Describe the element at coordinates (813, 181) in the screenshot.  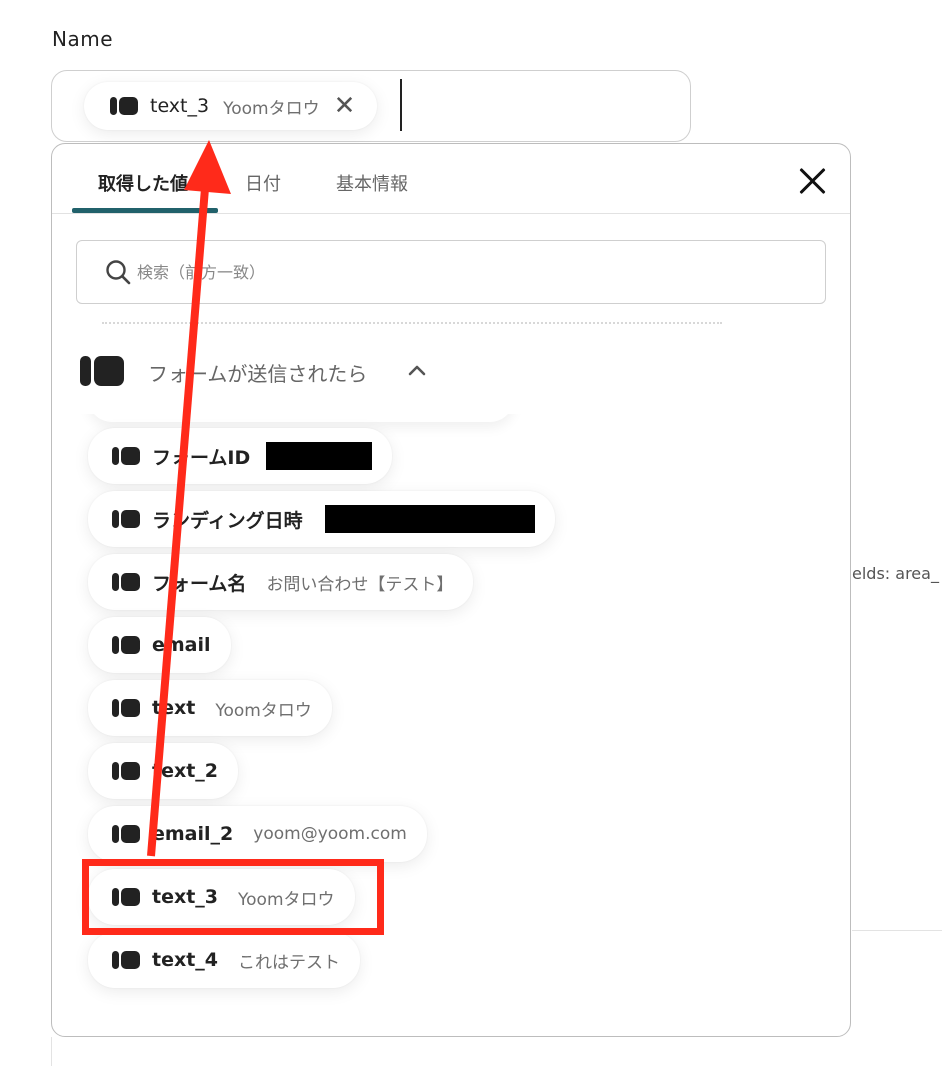
I see `close-button` at that location.